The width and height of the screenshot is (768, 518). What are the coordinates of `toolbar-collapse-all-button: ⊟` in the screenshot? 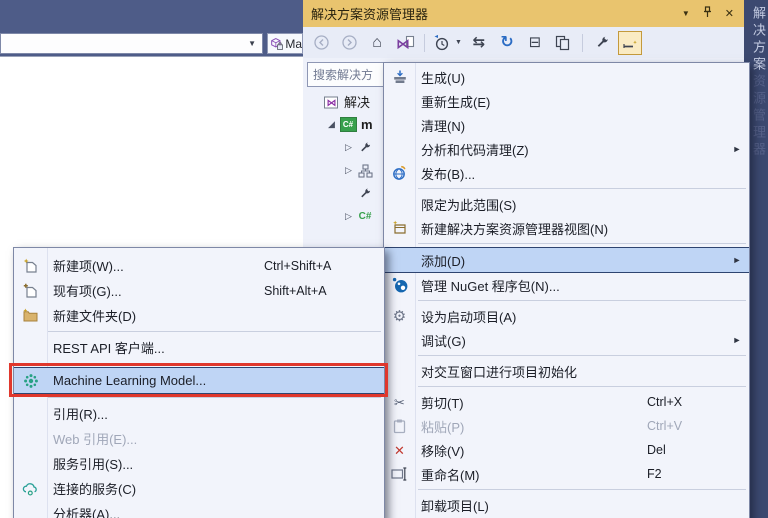 It's located at (535, 43).